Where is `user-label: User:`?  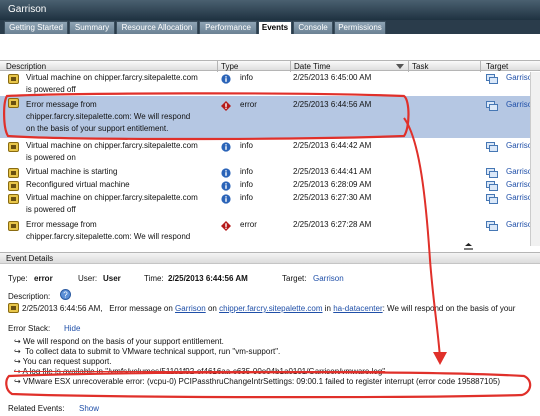 user-label: User: is located at coordinates (88, 278).